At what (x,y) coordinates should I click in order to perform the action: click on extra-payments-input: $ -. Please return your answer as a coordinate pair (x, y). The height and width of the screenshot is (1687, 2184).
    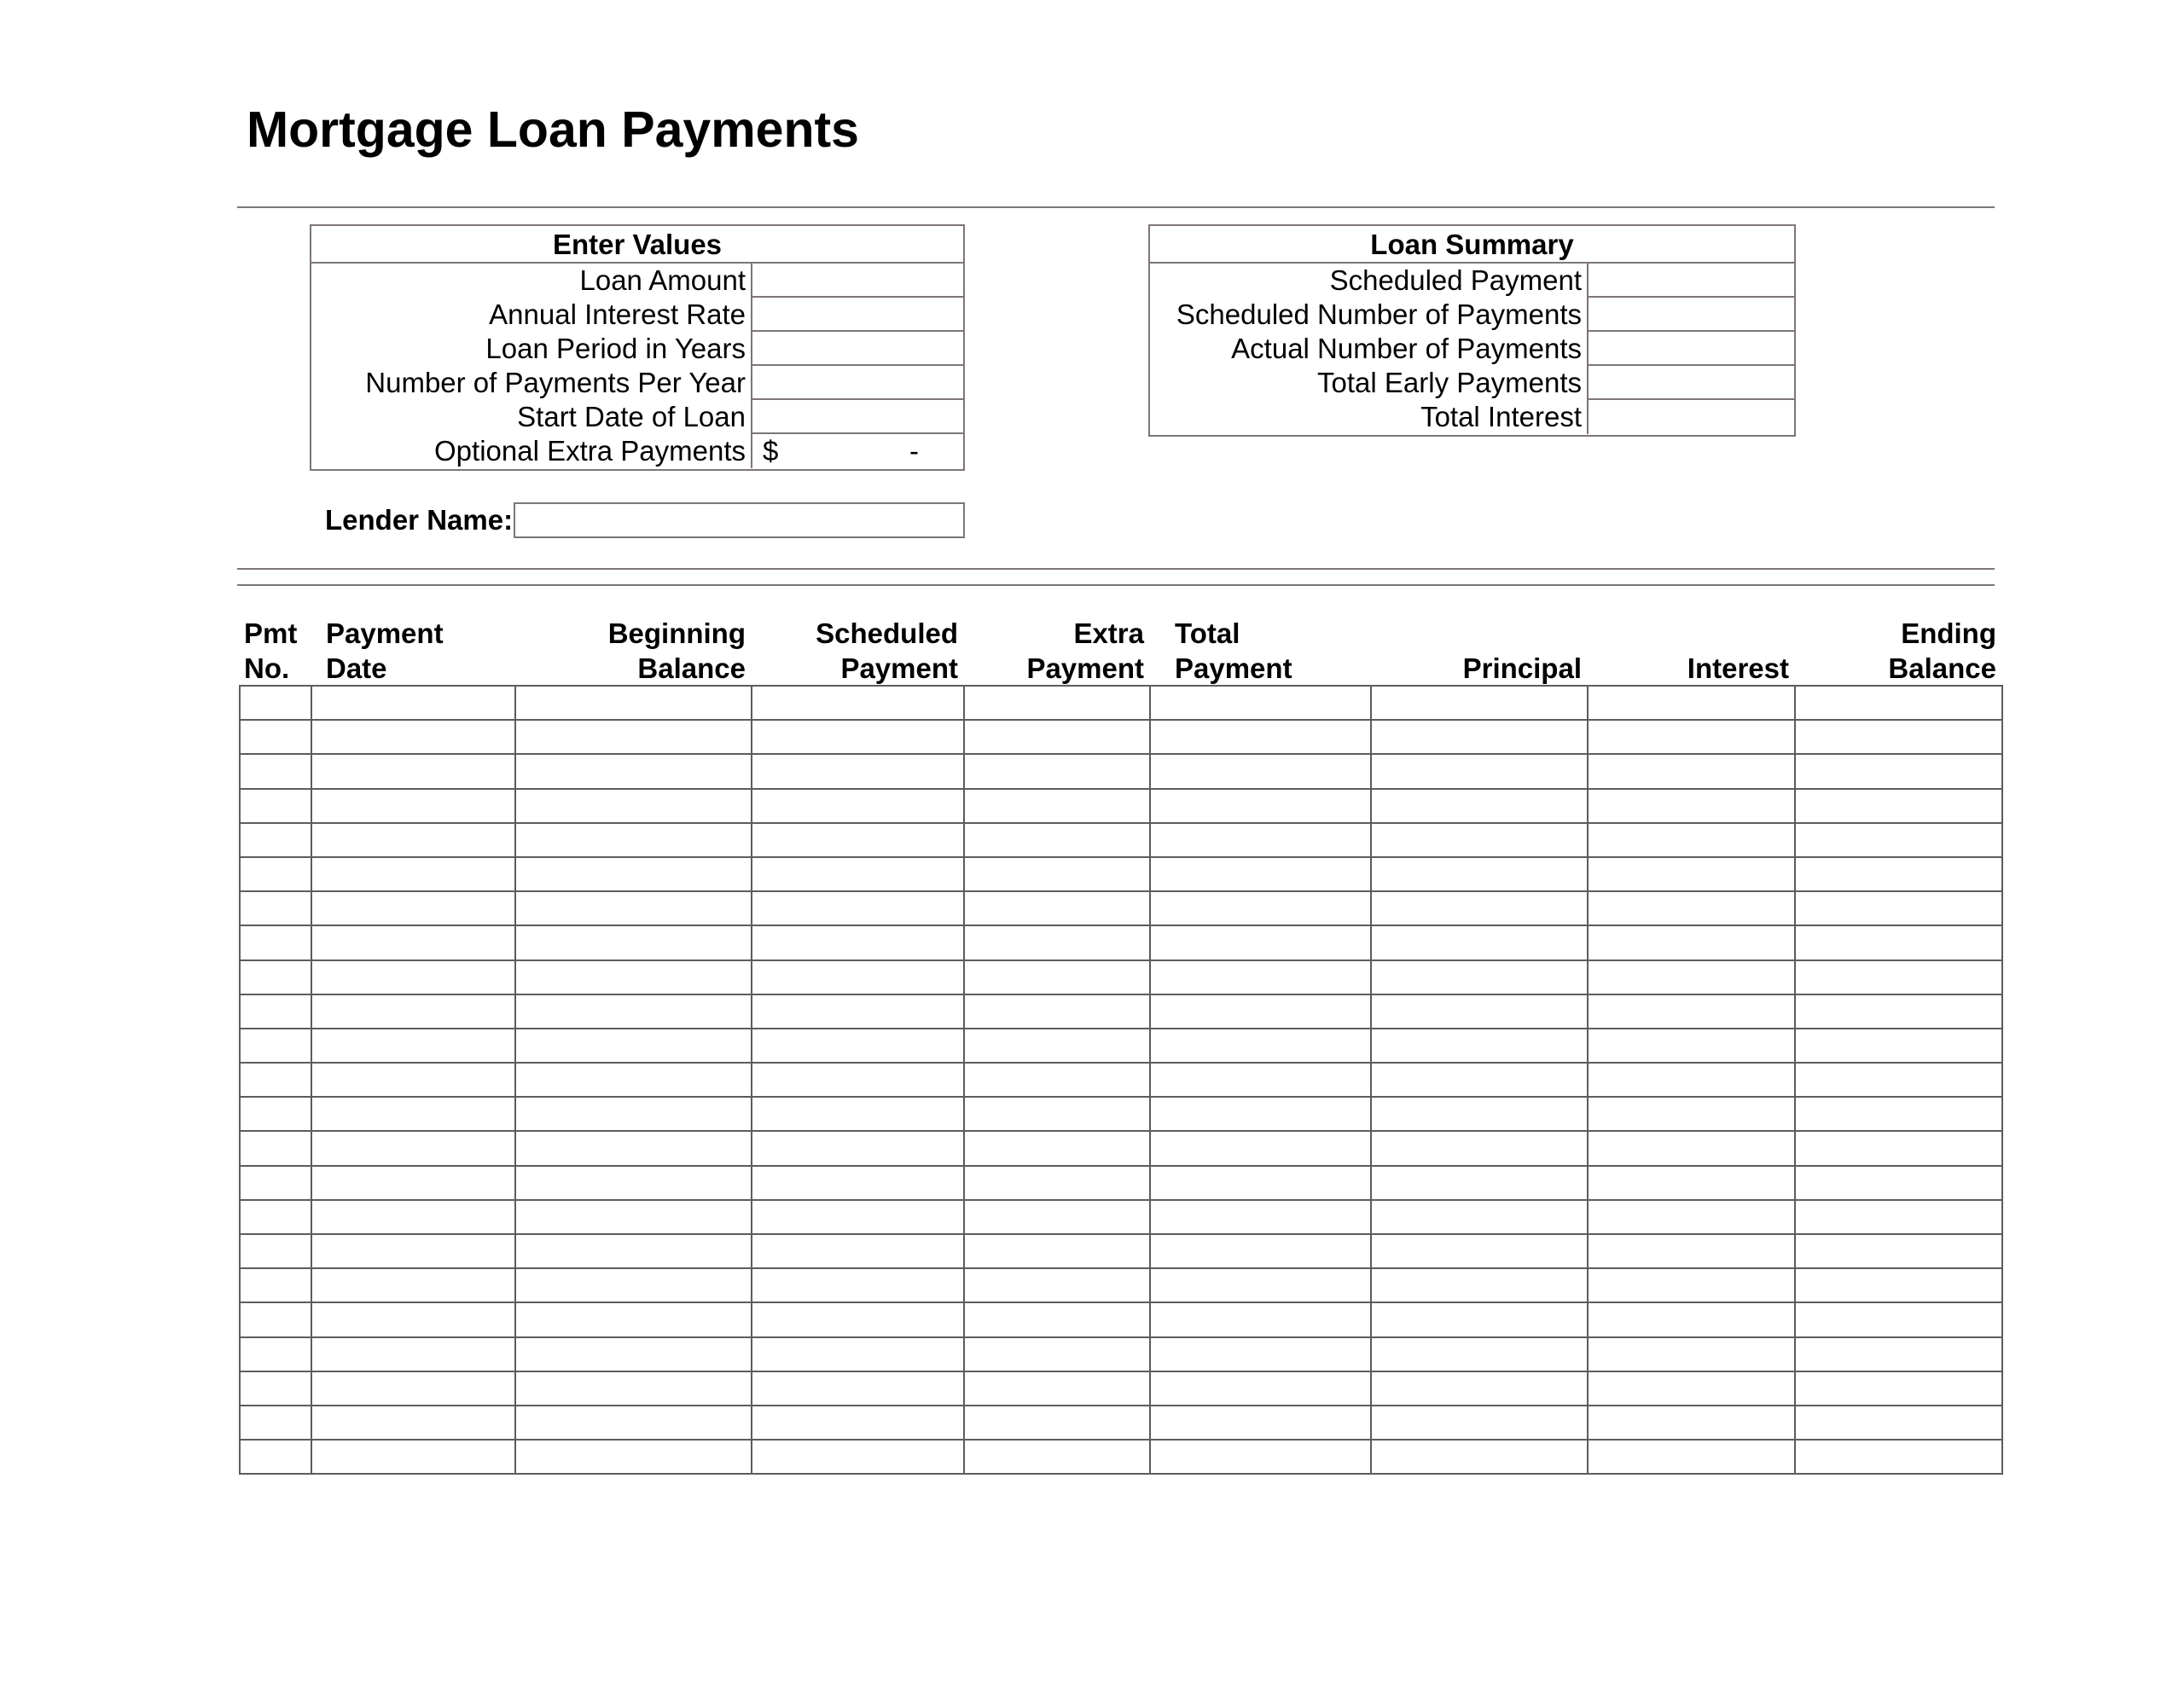
    Looking at the image, I should click on (857, 451).